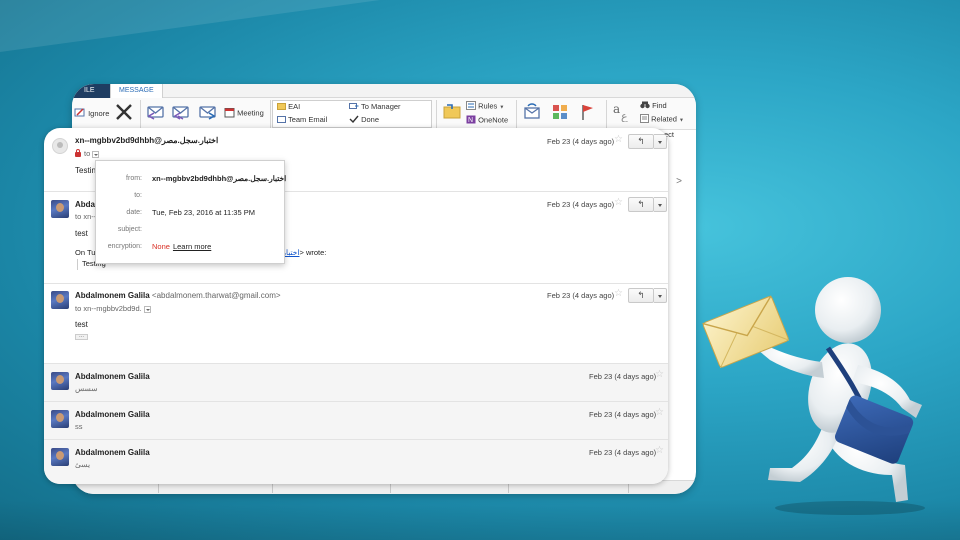  I want to click on reply-all-button, so click(181, 113).